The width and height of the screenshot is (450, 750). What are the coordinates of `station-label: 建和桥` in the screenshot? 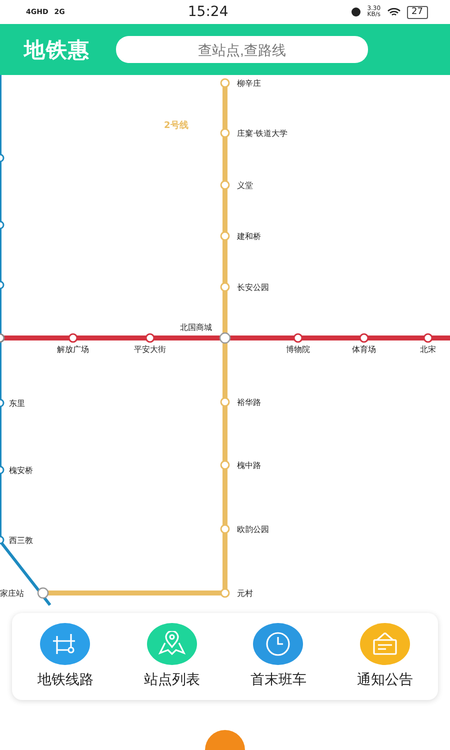 It's located at (249, 236).